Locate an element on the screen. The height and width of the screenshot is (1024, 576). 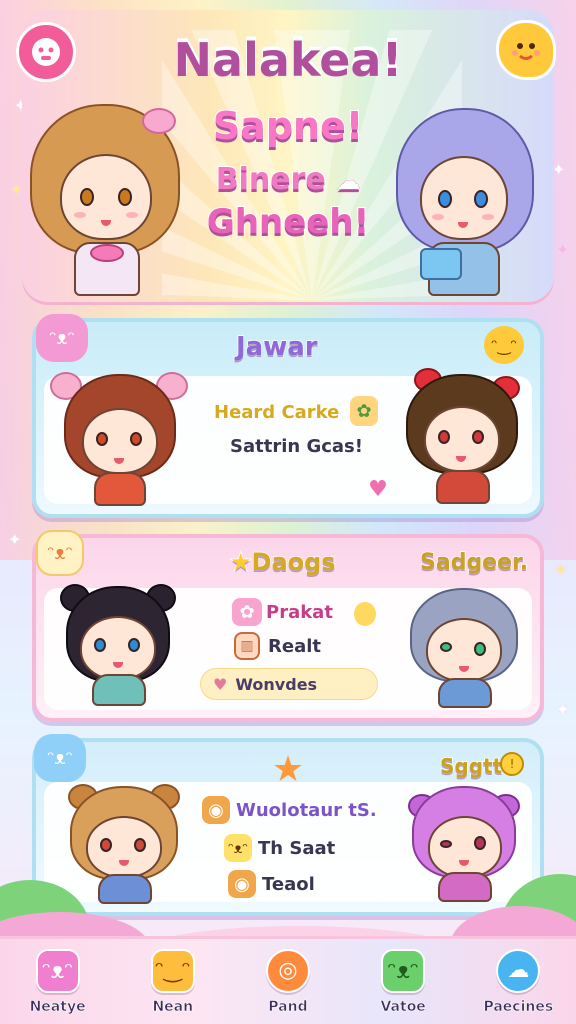
star-icon: ★ is located at coordinates (240, 562).